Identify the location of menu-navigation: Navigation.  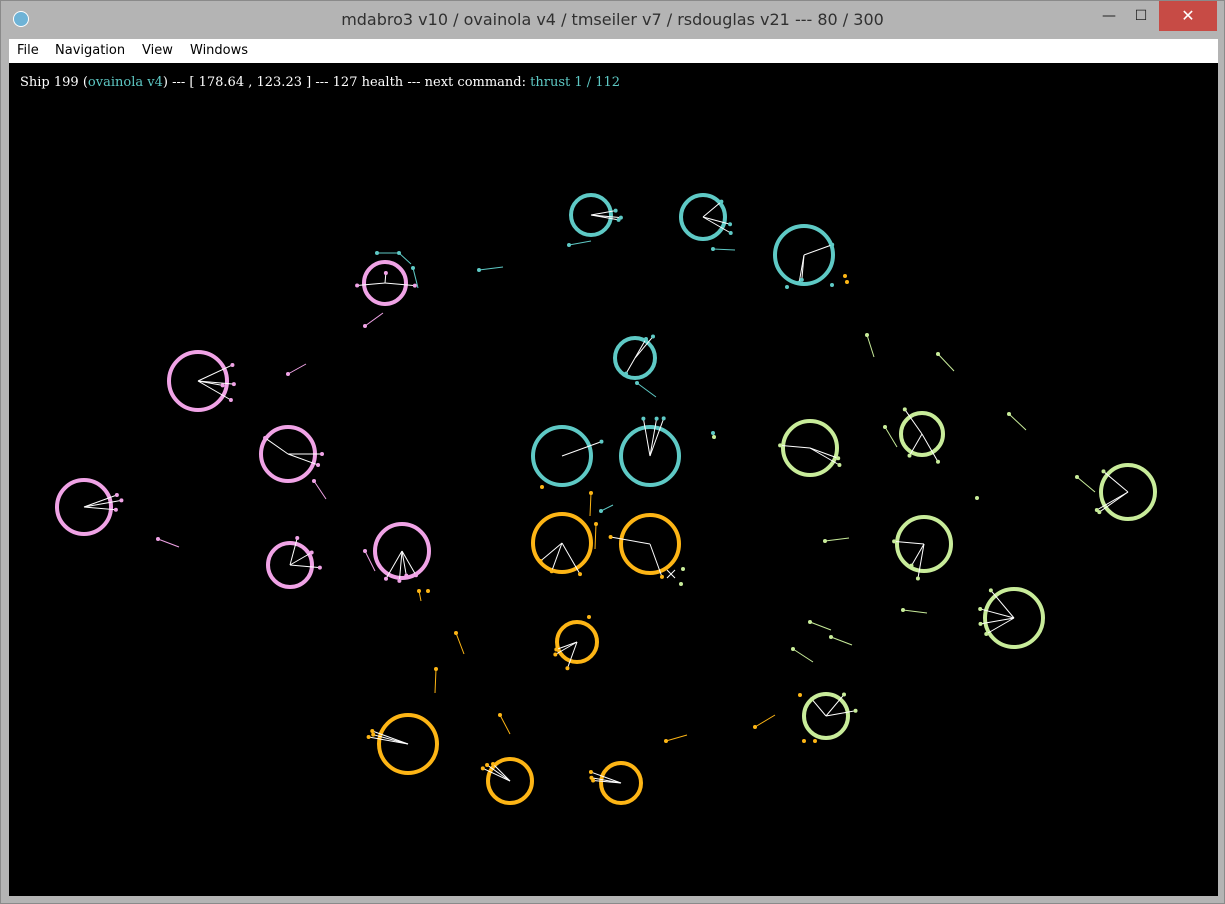
(90, 50).